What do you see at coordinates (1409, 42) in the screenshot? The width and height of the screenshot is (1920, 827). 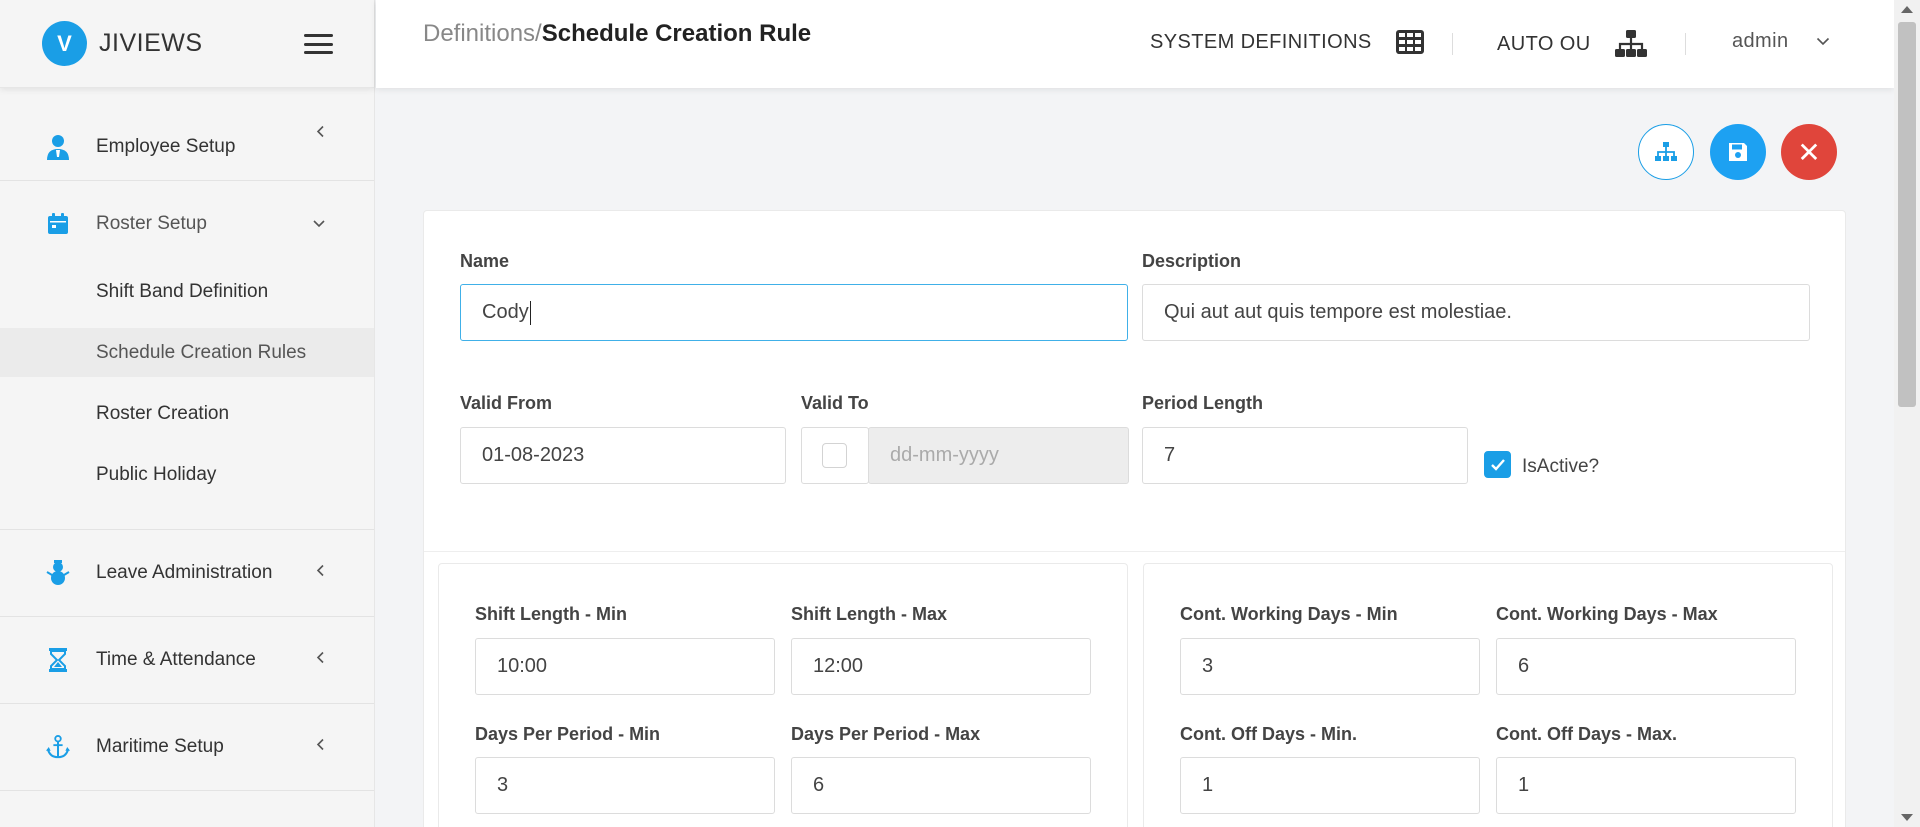 I see `grid-table-icon` at bounding box center [1409, 42].